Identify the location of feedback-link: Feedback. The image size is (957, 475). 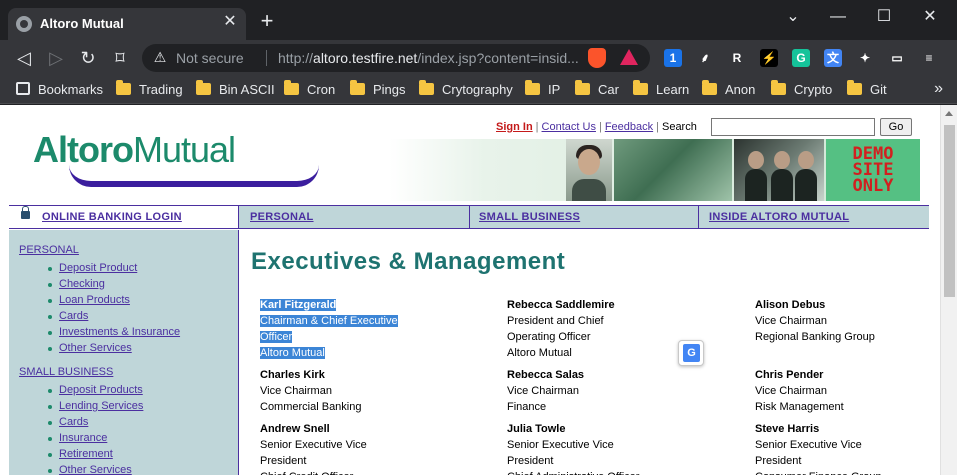
(629, 127).